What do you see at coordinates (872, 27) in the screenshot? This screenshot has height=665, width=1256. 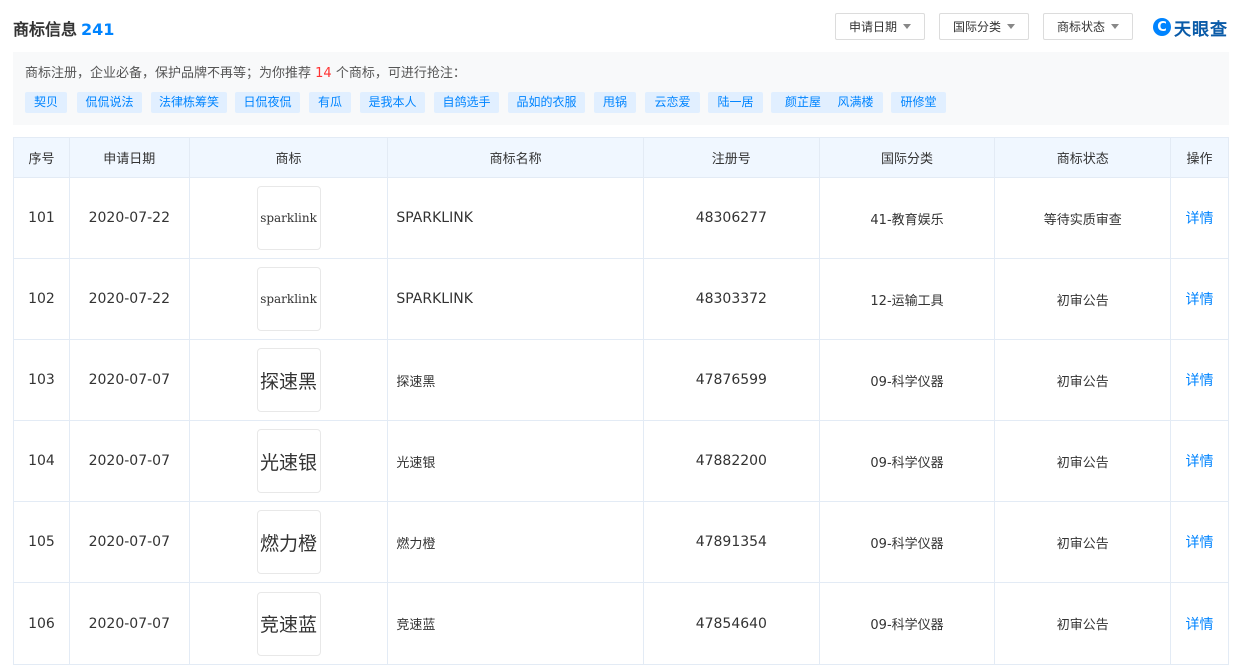 I see `filter-apply-date-label: 申请日期` at bounding box center [872, 27].